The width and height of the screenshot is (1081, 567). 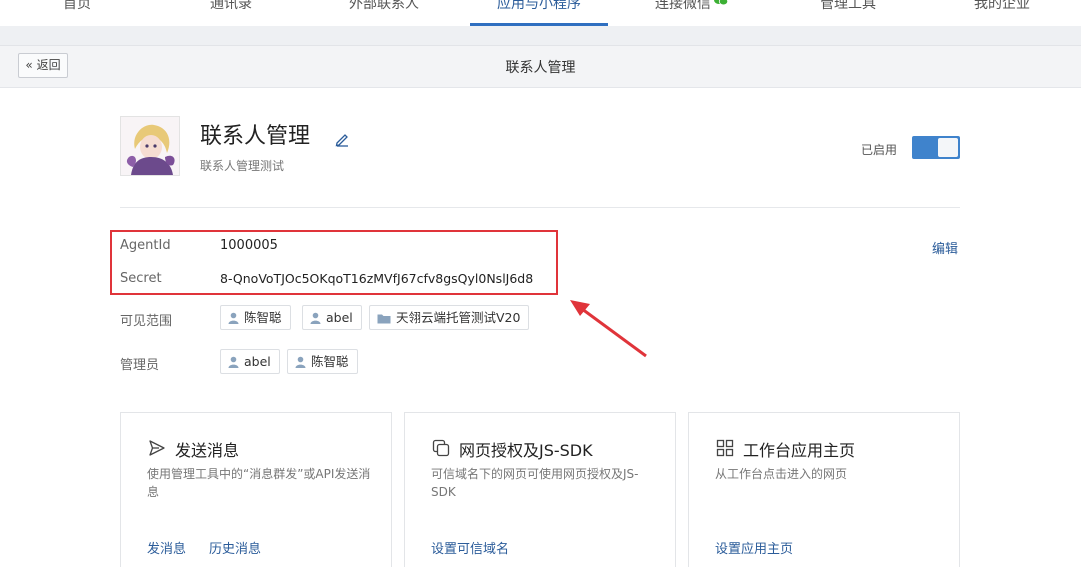 I want to click on avatar-image, so click(x=150, y=146).